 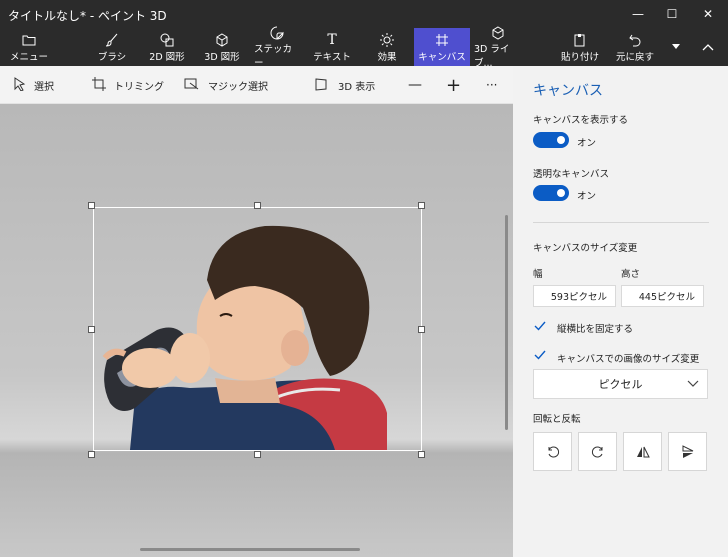 I want to click on rotate-right-icon, so click(x=596, y=451).